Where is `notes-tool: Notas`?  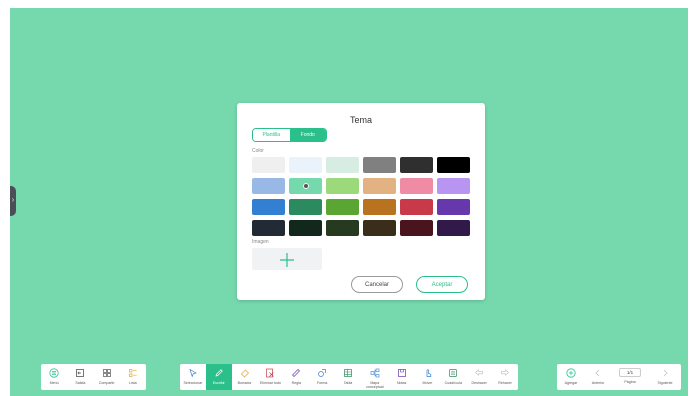 notes-tool: Notas is located at coordinates (402, 377).